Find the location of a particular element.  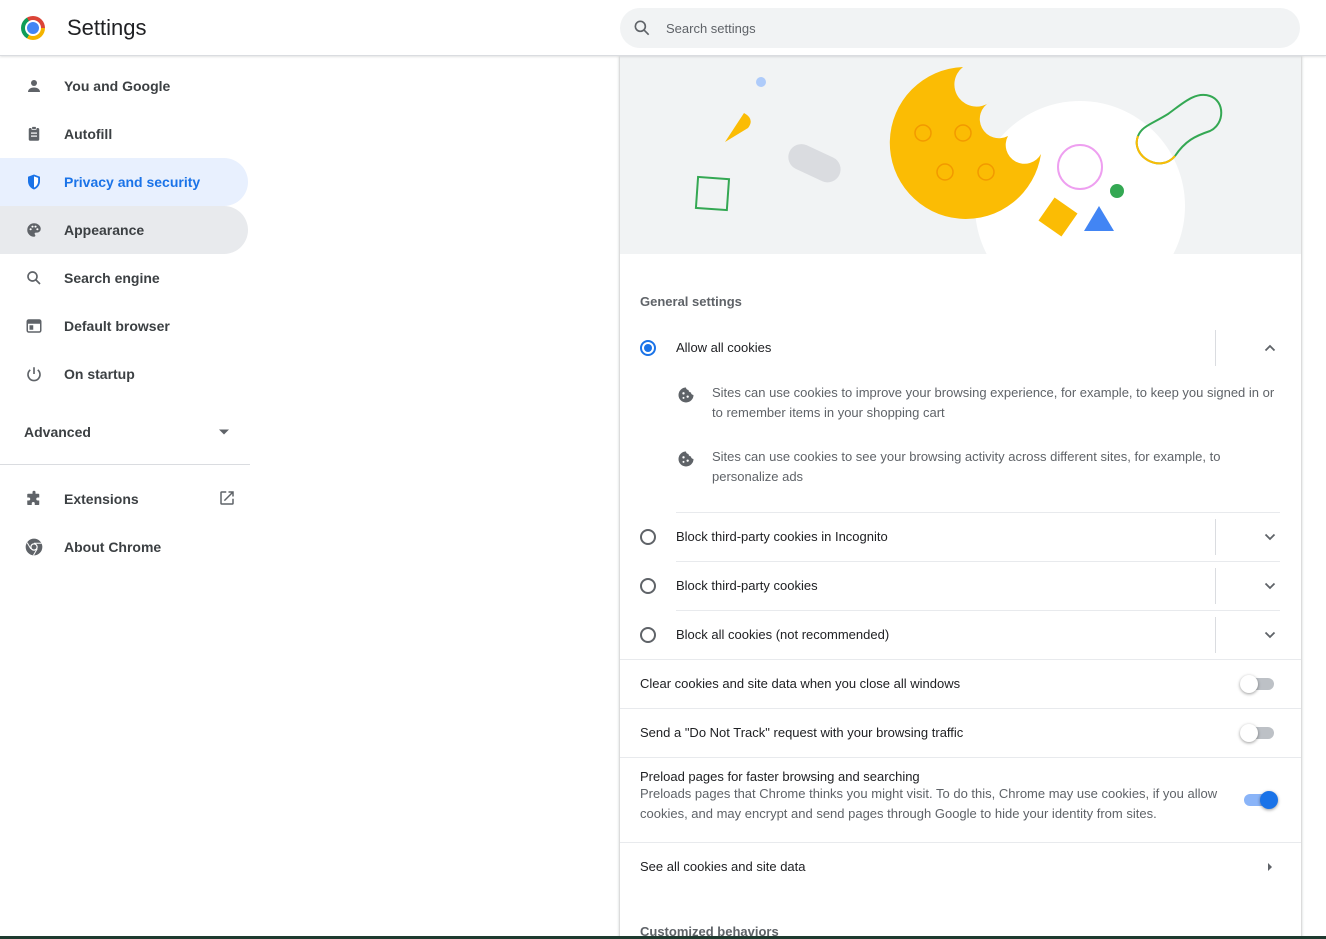

chrome-icon is located at coordinates (34, 547).